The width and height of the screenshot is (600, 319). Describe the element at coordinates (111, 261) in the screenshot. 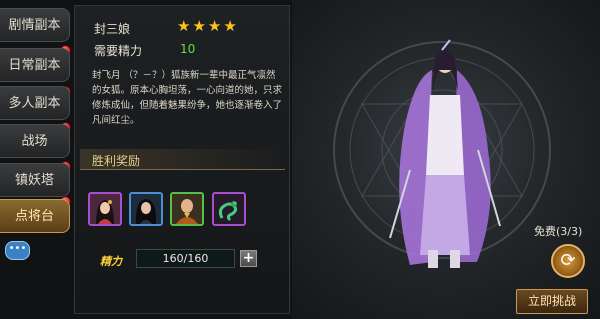

I see `energy-cost-label: 精力` at that location.